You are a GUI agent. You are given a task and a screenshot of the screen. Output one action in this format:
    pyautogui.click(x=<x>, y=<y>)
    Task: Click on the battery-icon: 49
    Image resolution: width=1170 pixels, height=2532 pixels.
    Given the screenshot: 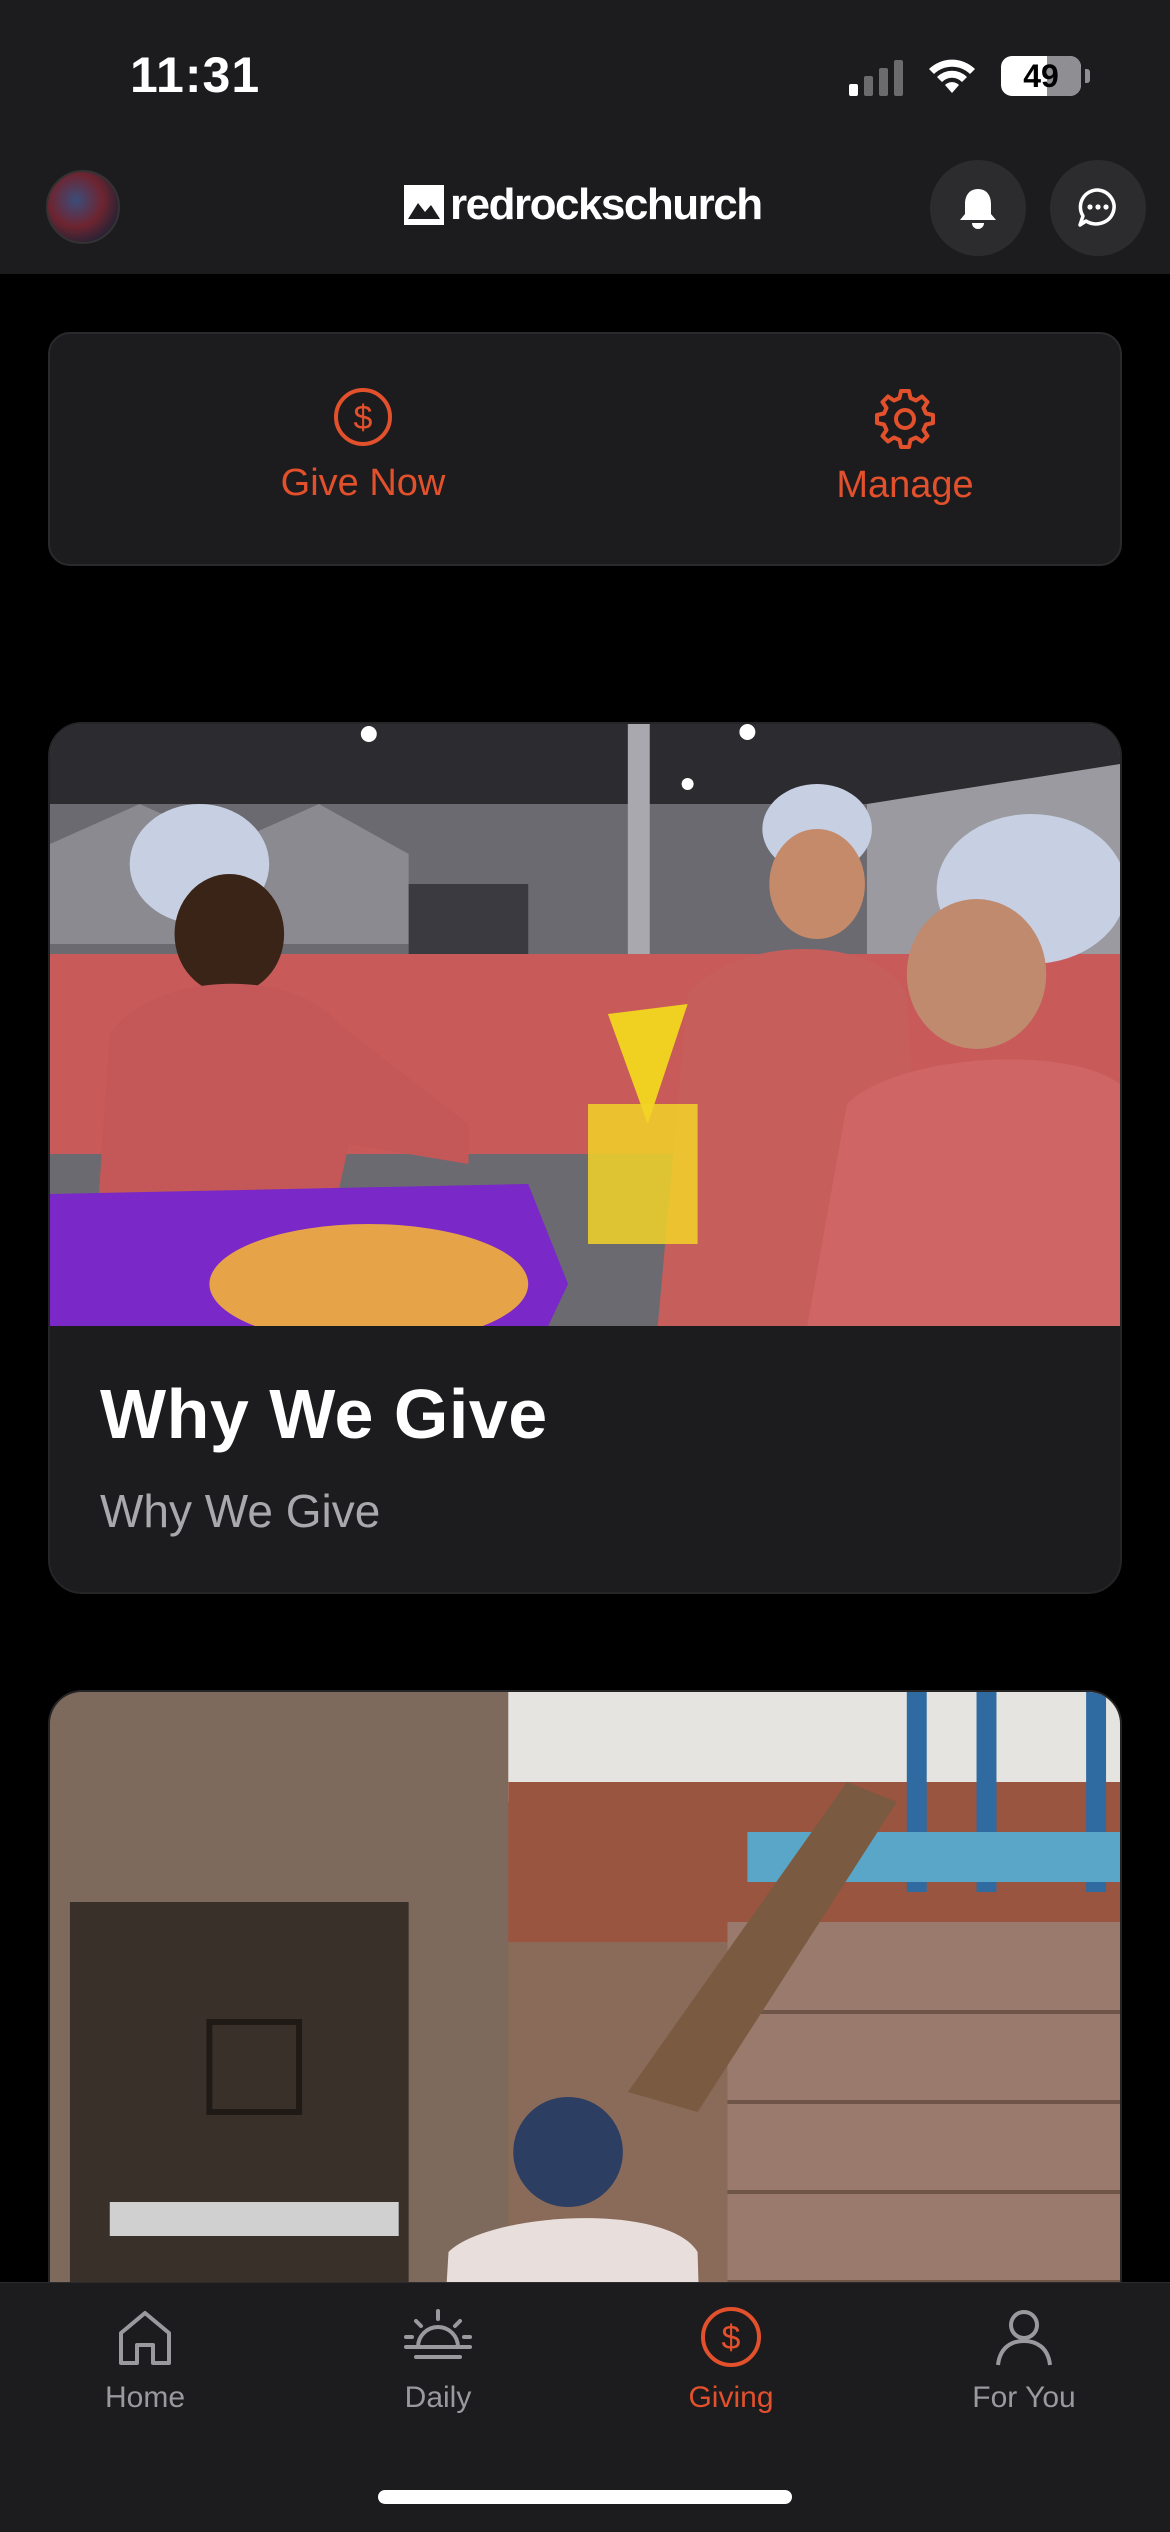 What is the action you would take?
    pyautogui.click(x=1041, y=76)
    